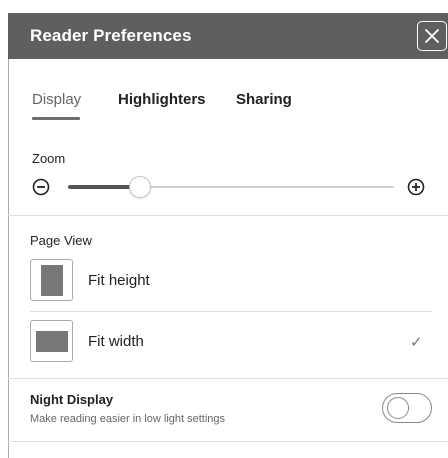 This screenshot has height=458, width=448. What do you see at coordinates (56, 118) in the screenshot?
I see `active-tab-indicator` at bounding box center [56, 118].